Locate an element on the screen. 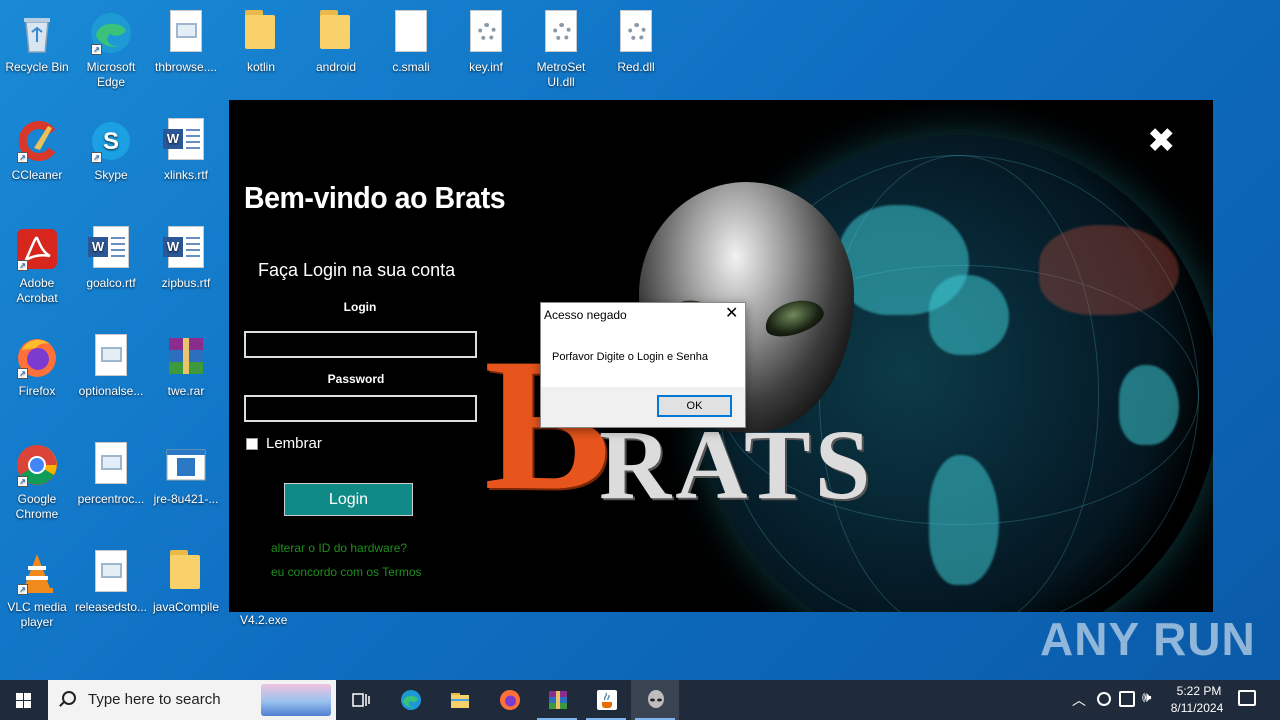 This screenshot has height=720, width=1280. desktop-icon-adobe-acrobat: ↗ Adobe Acrobat is located at coordinates (37, 263).